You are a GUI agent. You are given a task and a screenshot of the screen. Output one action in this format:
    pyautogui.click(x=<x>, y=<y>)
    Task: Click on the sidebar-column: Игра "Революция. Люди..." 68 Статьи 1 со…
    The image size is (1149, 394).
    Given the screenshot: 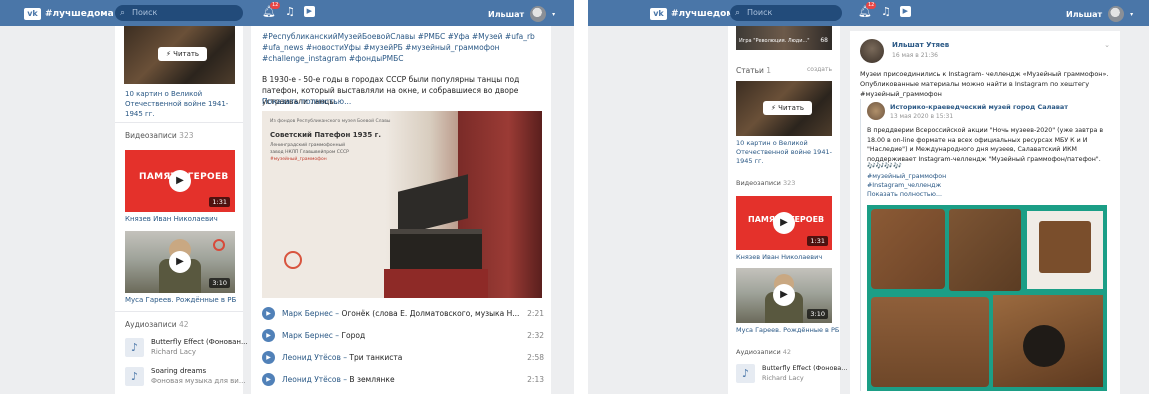 What is the action you would take?
    pyautogui.click(x=787, y=210)
    